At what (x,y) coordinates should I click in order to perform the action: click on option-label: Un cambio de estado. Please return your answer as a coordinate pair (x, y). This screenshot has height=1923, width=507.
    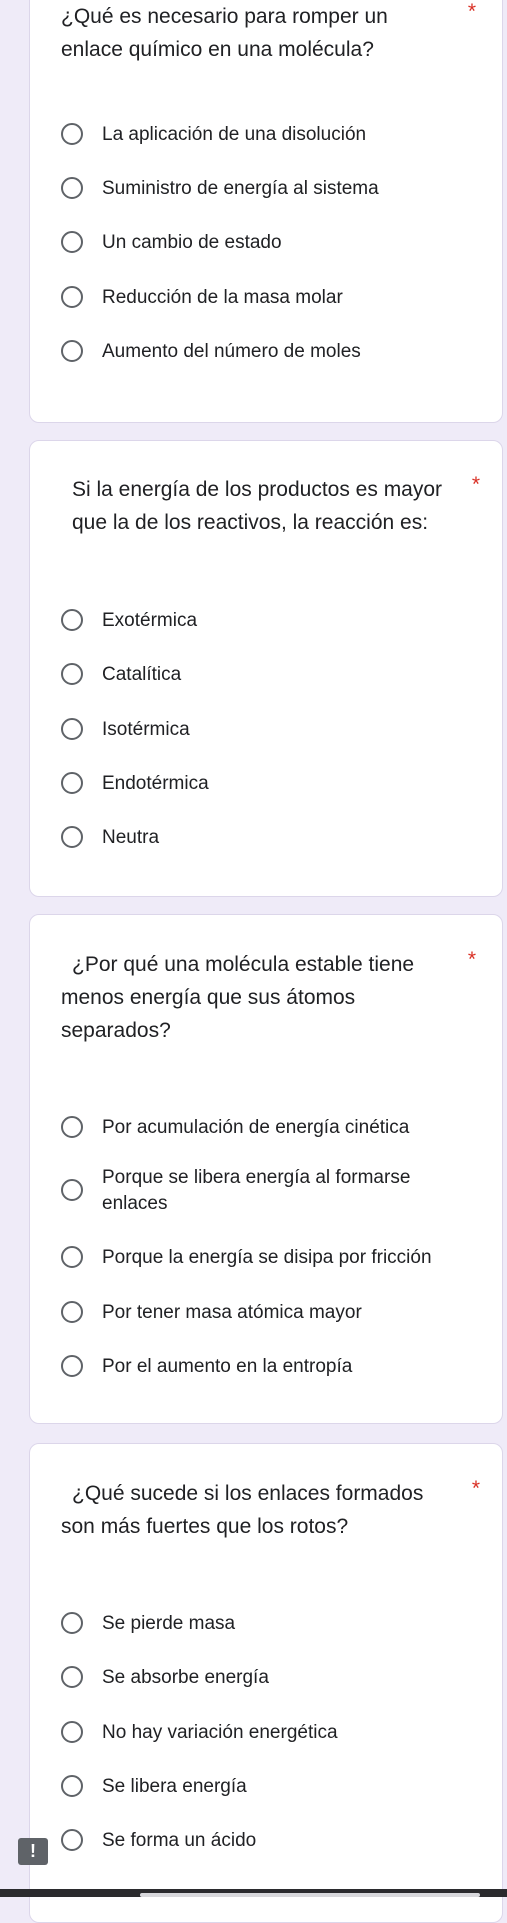
    Looking at the image, I should click on (192, 242).